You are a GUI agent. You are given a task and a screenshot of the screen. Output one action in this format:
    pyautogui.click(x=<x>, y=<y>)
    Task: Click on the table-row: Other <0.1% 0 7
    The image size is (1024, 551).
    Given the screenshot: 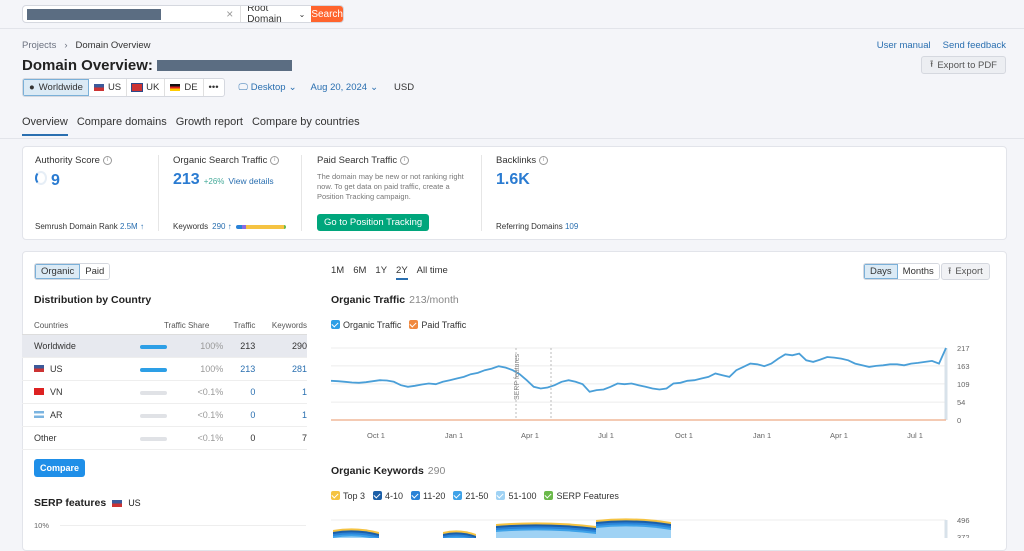 What is the action you would take?
    pyautogui.click(x=164, y=438)
    